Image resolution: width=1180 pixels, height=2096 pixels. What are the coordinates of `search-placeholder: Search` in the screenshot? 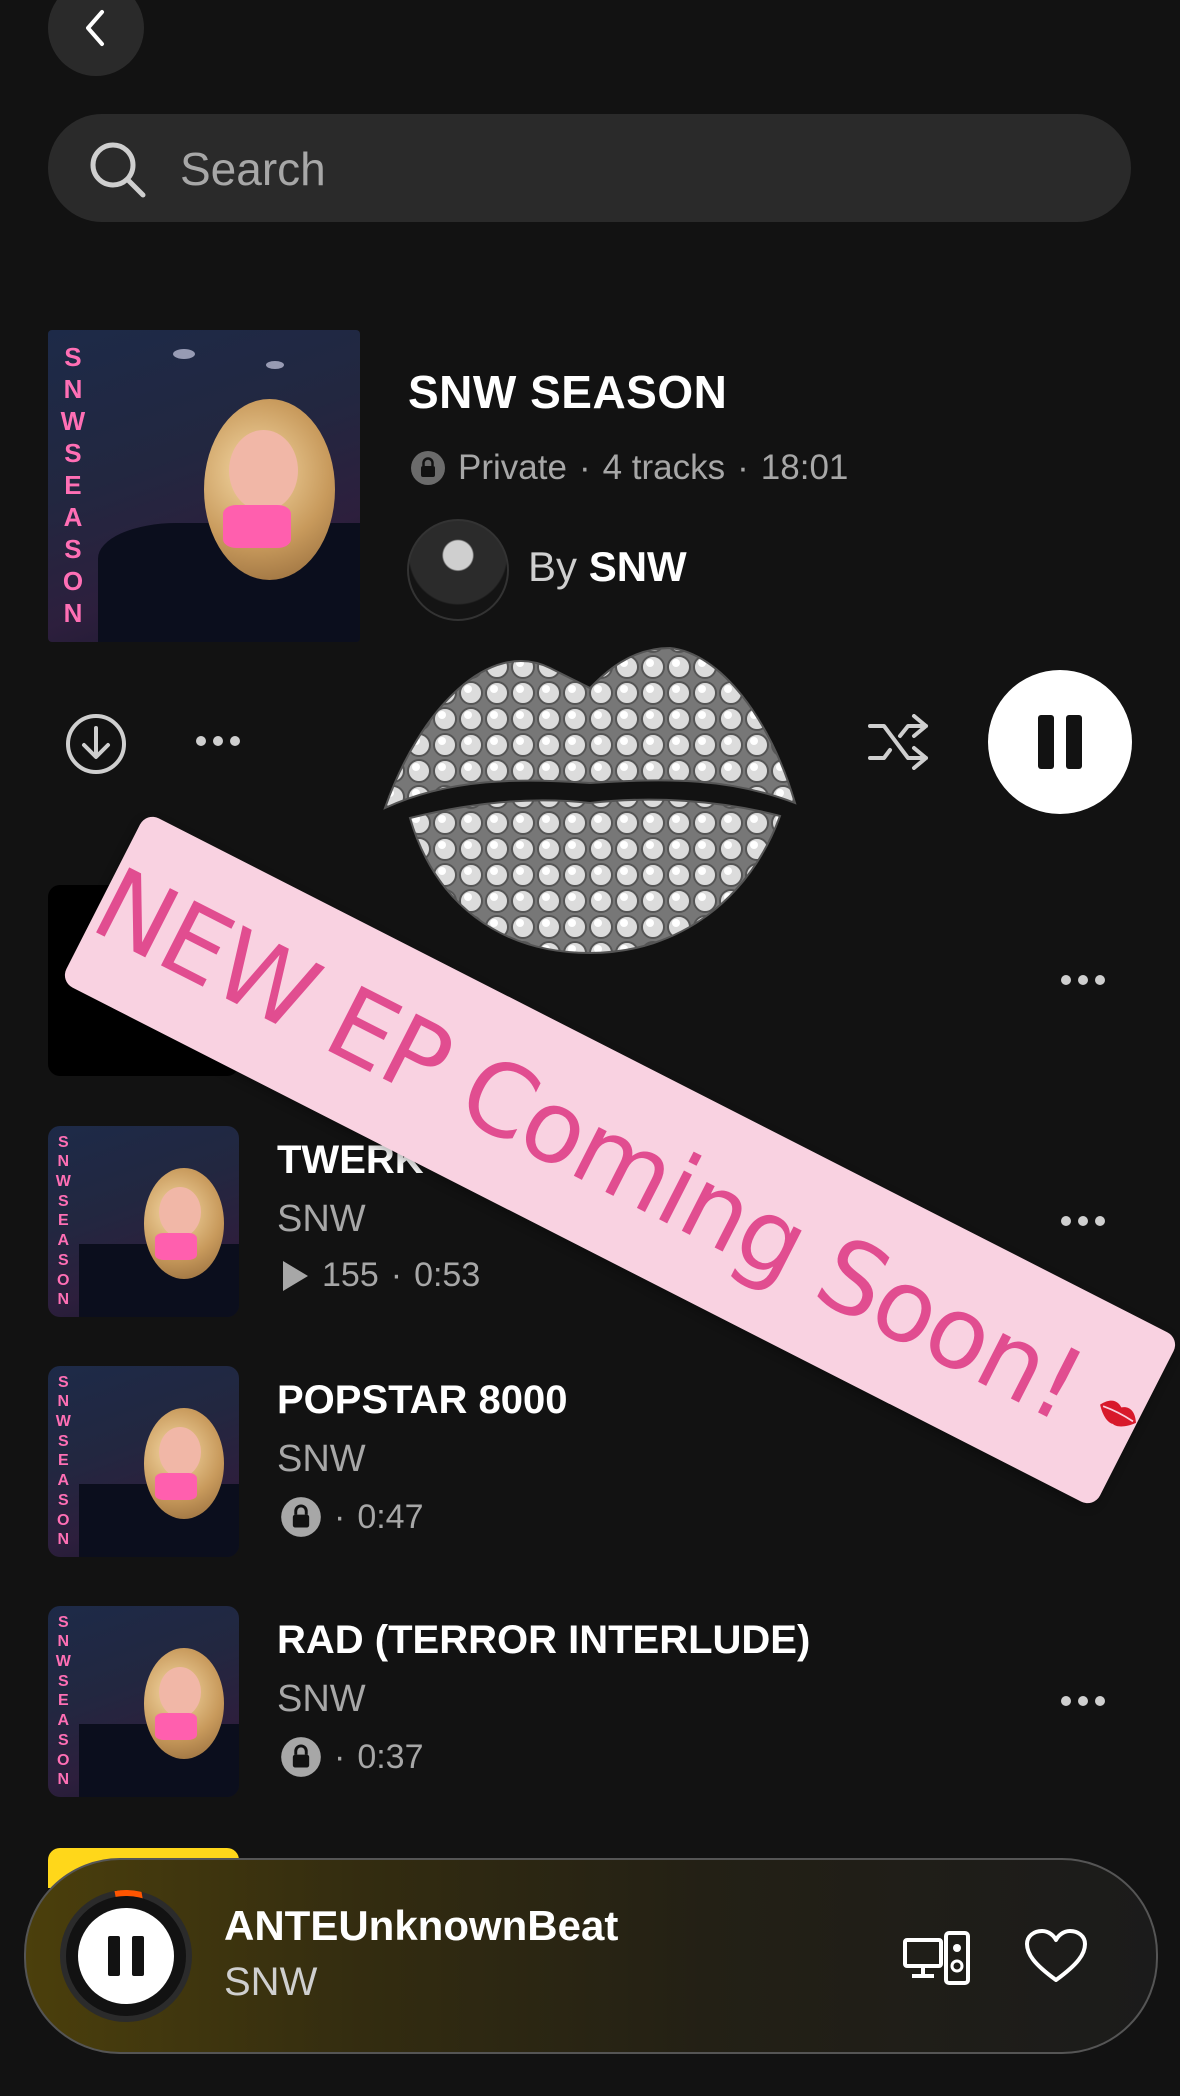 It's located at (253, 169).